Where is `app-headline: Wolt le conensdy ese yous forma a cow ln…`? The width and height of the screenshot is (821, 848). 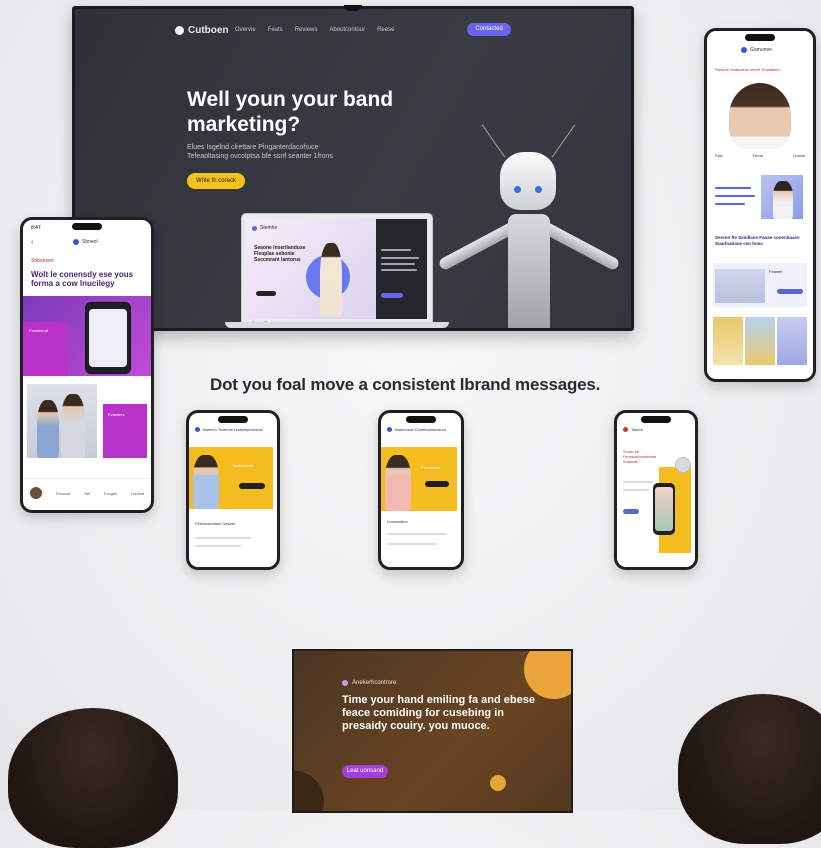 app-headline: Wolt le conensdy ese yous forma a cow ln… is located at coordinates (82, 279).